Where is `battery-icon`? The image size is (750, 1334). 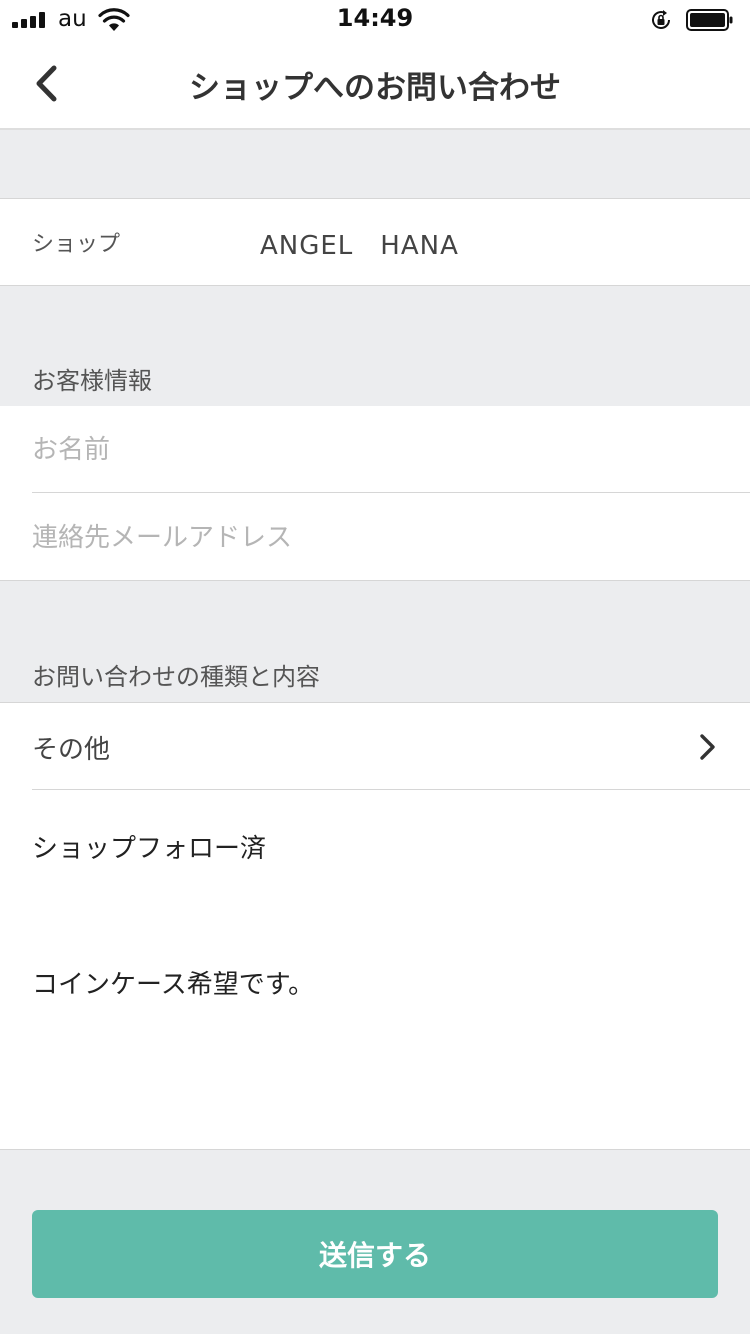 battery-icon is located at coordinates (709, 20).